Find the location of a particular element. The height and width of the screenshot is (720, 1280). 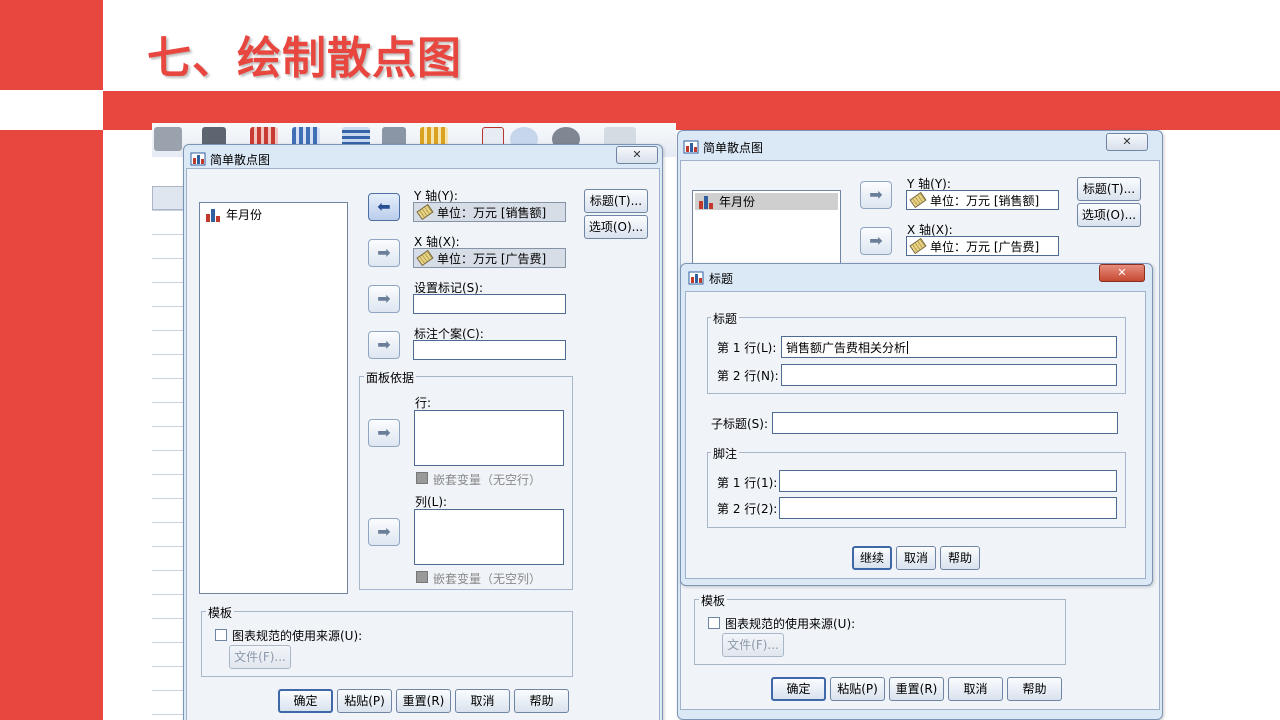

footnote-line2-input is located at coordinates (948, 508).